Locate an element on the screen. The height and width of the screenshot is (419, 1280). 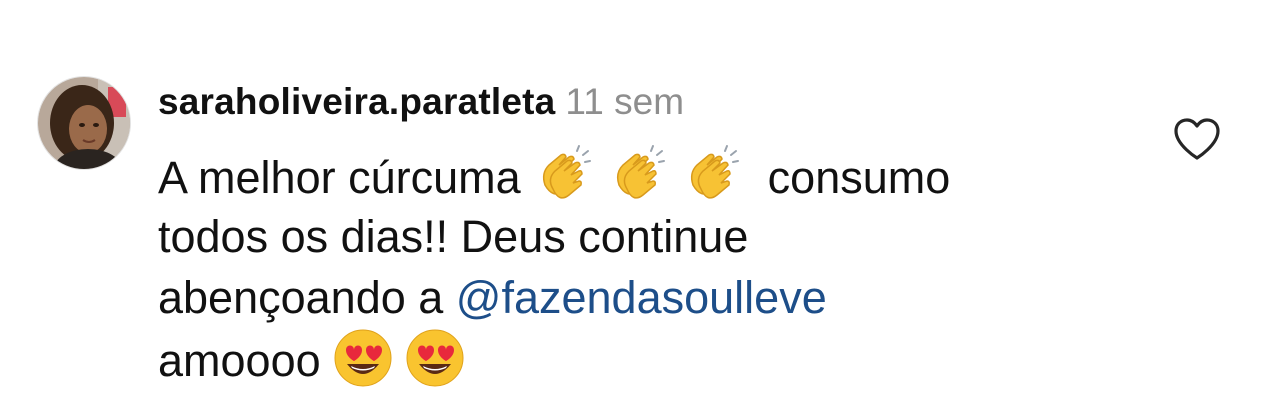
username-link: saraholiveira.paratleta is located at coordinates (356, 101).